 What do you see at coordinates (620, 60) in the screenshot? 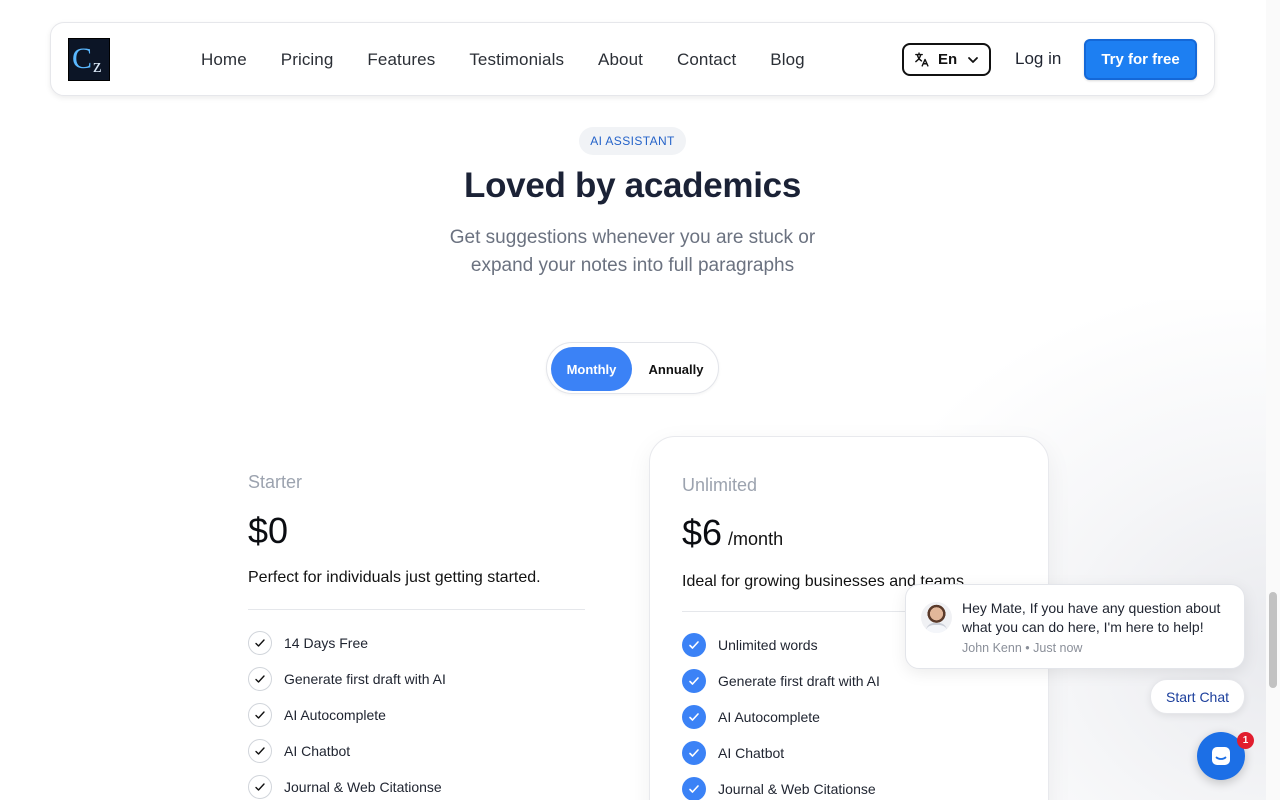
I see `nav-link-about: About` at bounding box center [620, 60].